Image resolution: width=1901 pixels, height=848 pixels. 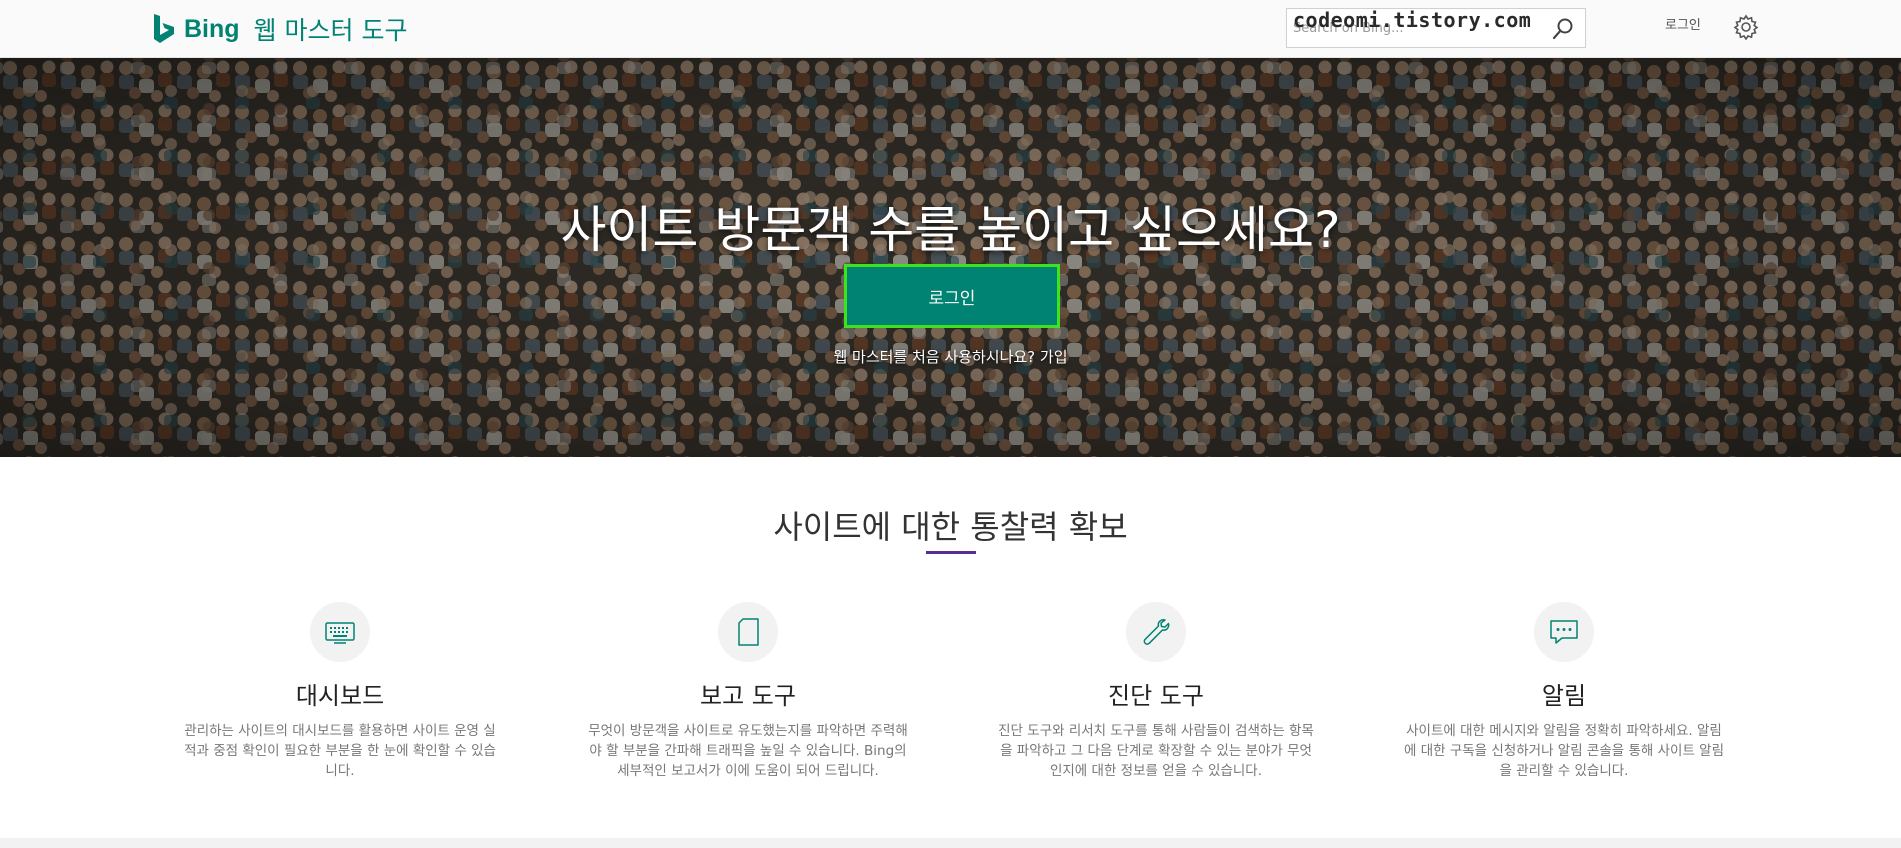 I want to click on search-icon, so click(x=1563, y=29).